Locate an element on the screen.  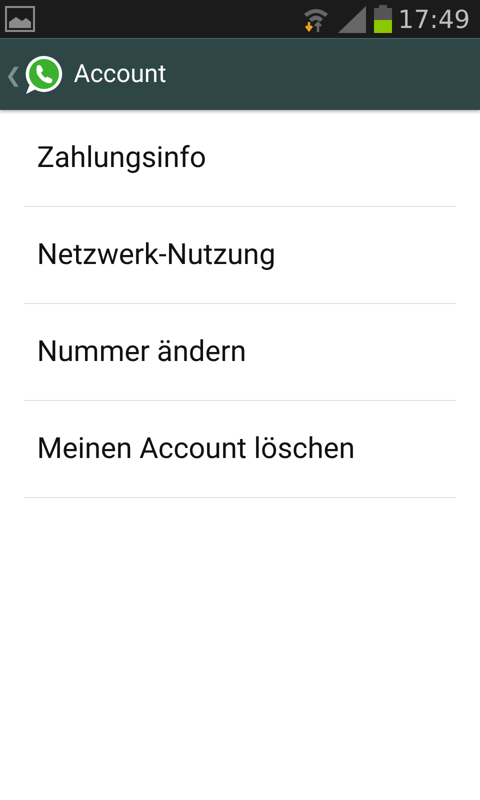
image-icon is located at coordinates (20, 19).